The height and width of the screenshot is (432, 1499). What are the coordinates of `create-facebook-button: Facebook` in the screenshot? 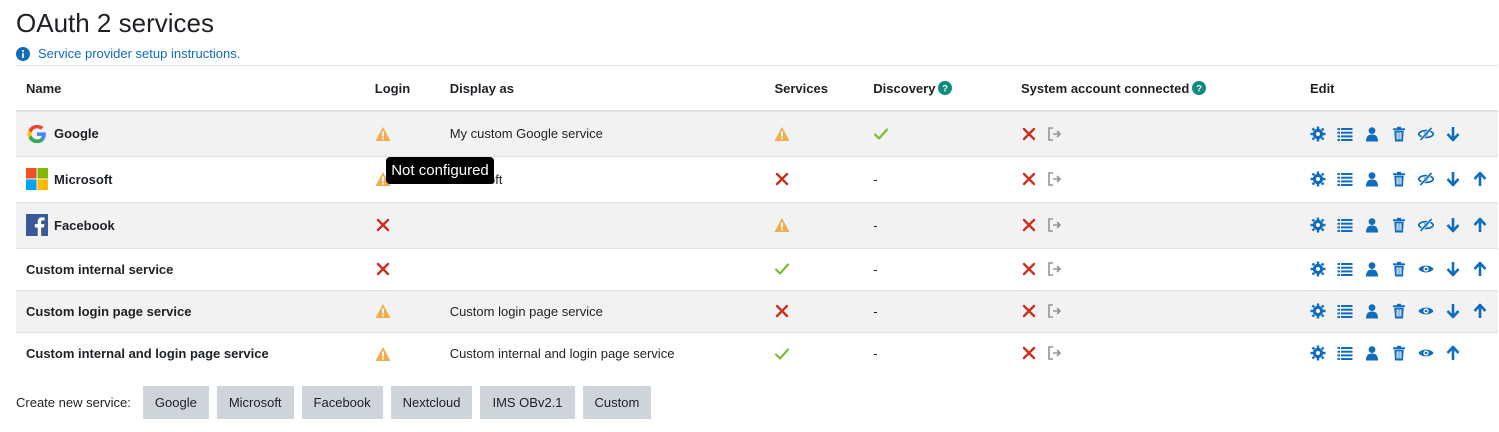 It's located at (342, 402).